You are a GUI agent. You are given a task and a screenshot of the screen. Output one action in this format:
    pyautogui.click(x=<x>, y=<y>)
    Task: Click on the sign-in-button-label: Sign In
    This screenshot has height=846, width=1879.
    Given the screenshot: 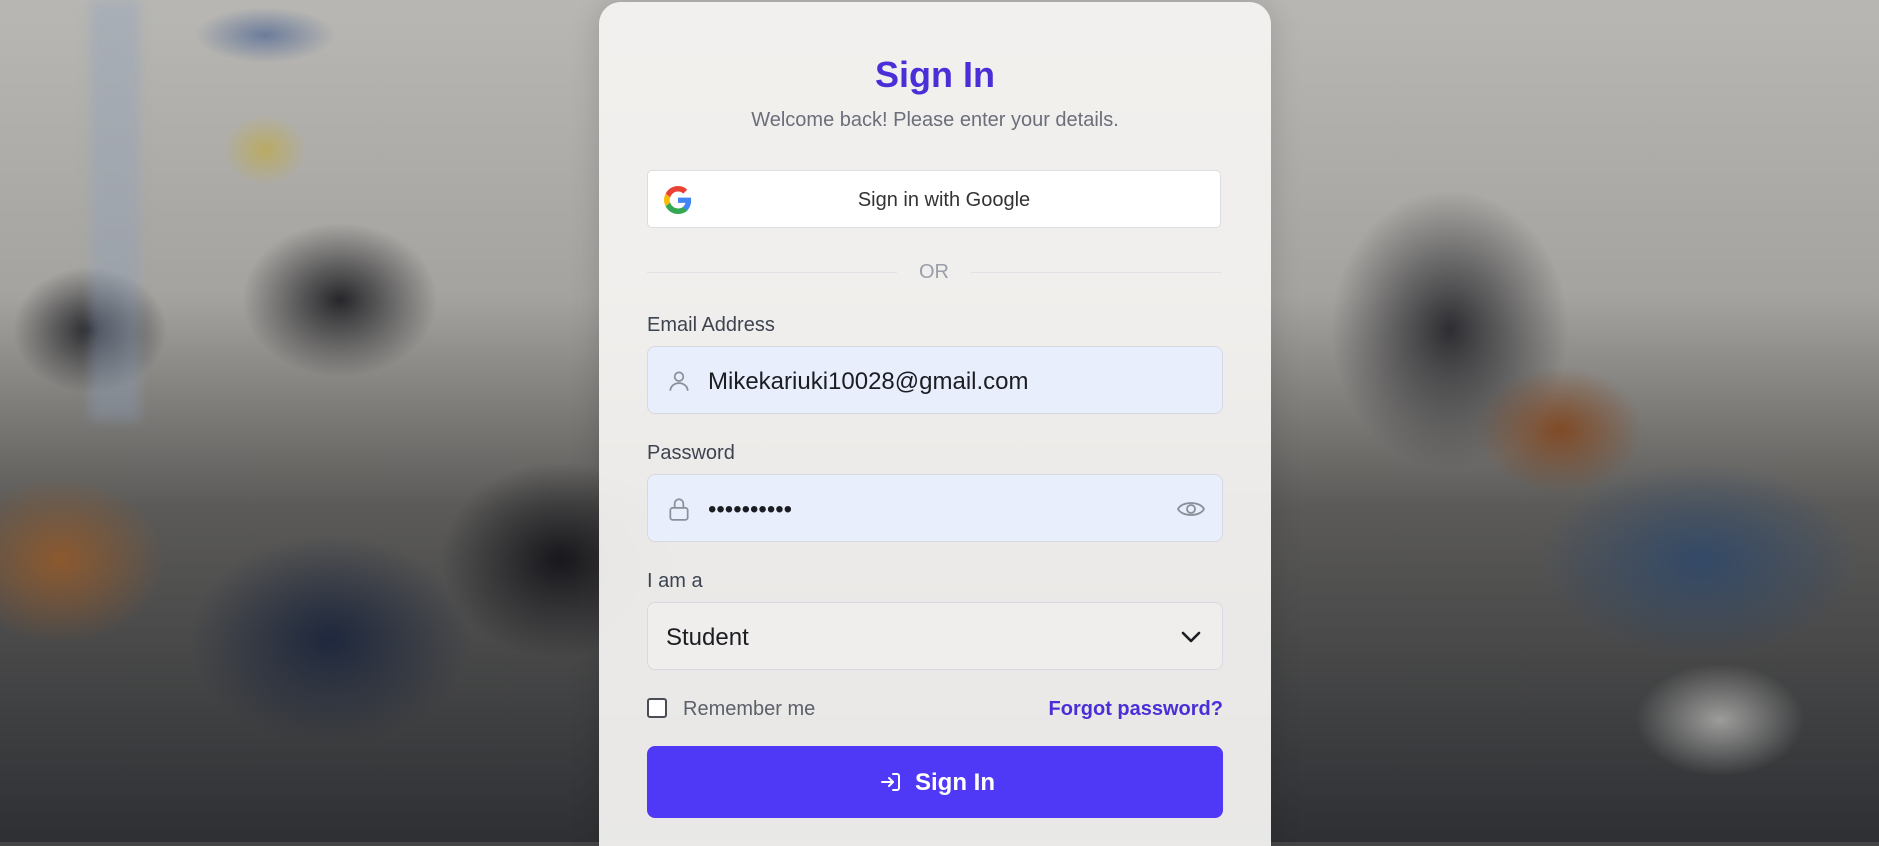 What is the action you would take?
    pyautogui.click(x=955, y=782)
    